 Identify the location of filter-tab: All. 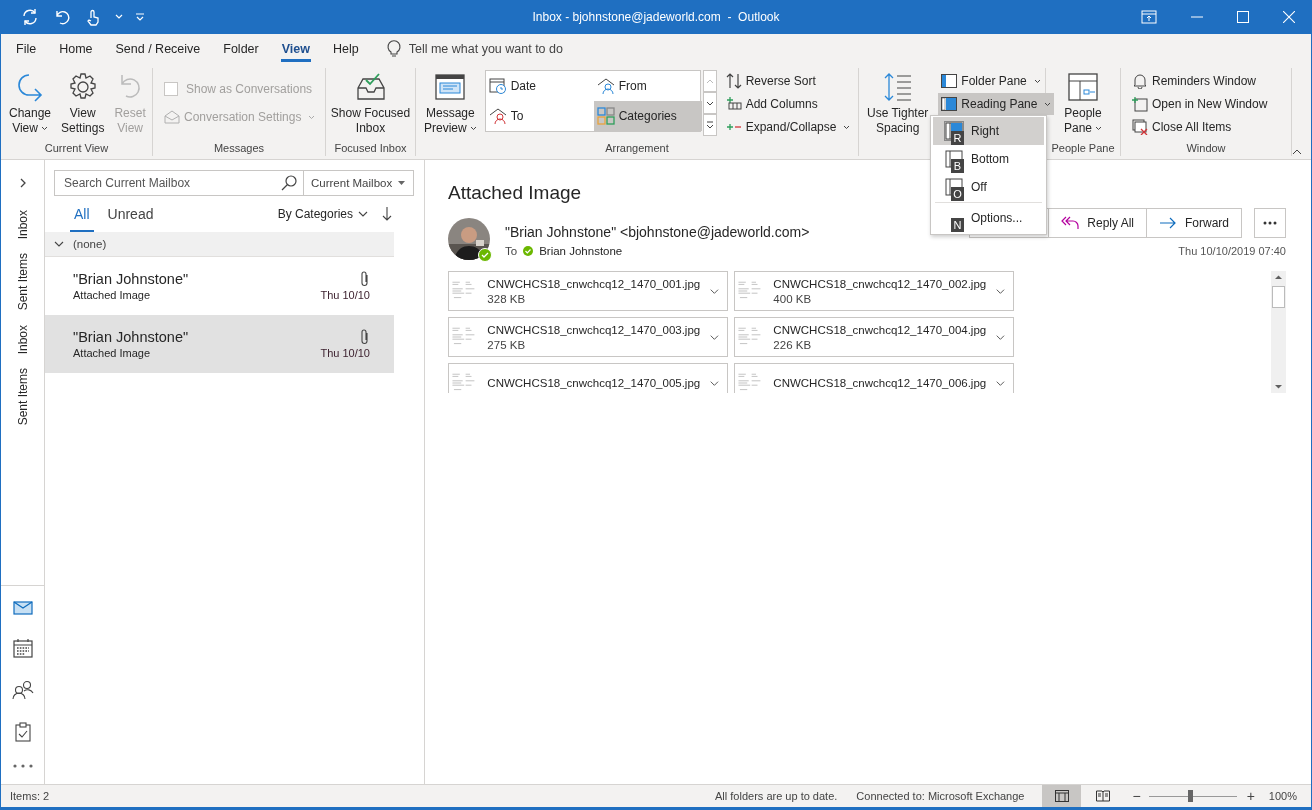
(82, 214).